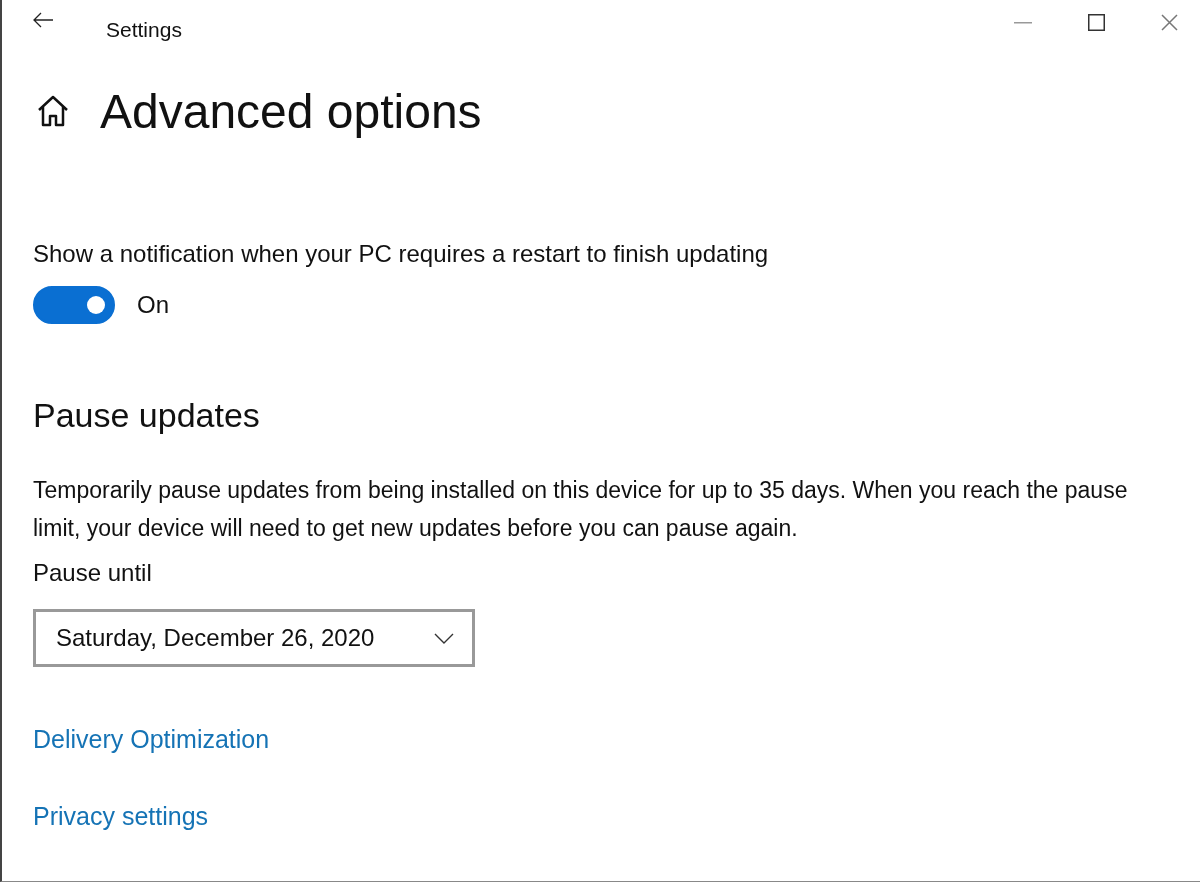 The image size is (1200, 882). Describe the element at coordinates (153, 305) in the screenshot. I see `toggle-state: On` at that location.